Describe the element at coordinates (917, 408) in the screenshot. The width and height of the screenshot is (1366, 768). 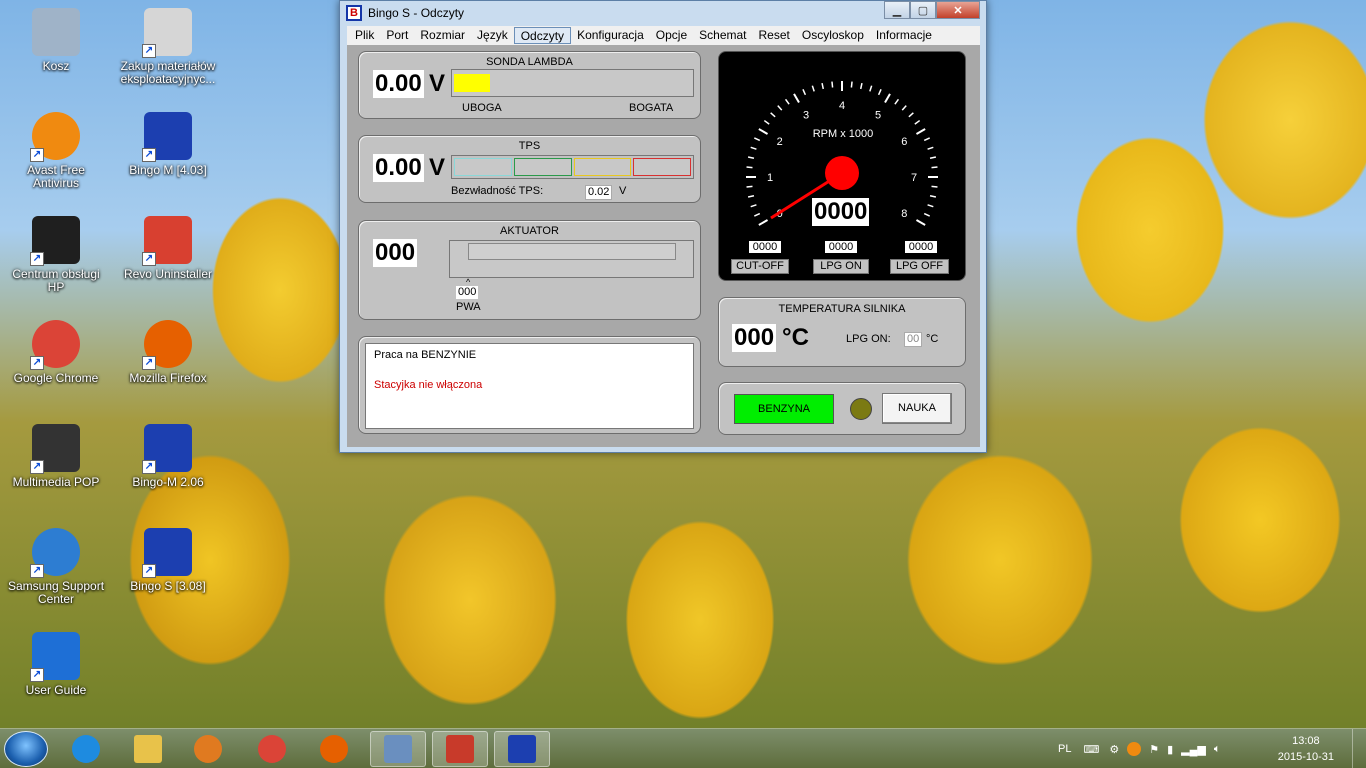
I see `learn-button: NAUKA` at that location.